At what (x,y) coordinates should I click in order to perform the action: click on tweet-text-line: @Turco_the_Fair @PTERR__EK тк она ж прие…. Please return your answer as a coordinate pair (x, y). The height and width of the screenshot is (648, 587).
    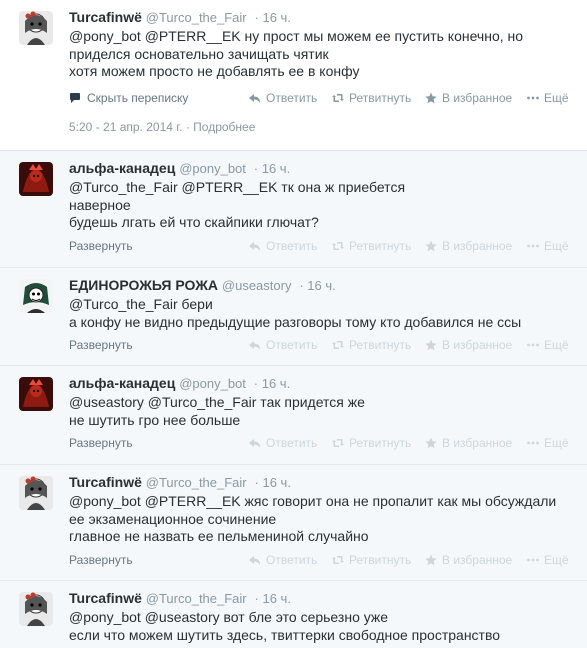
    Looking at the image, I should click on (237, 187).